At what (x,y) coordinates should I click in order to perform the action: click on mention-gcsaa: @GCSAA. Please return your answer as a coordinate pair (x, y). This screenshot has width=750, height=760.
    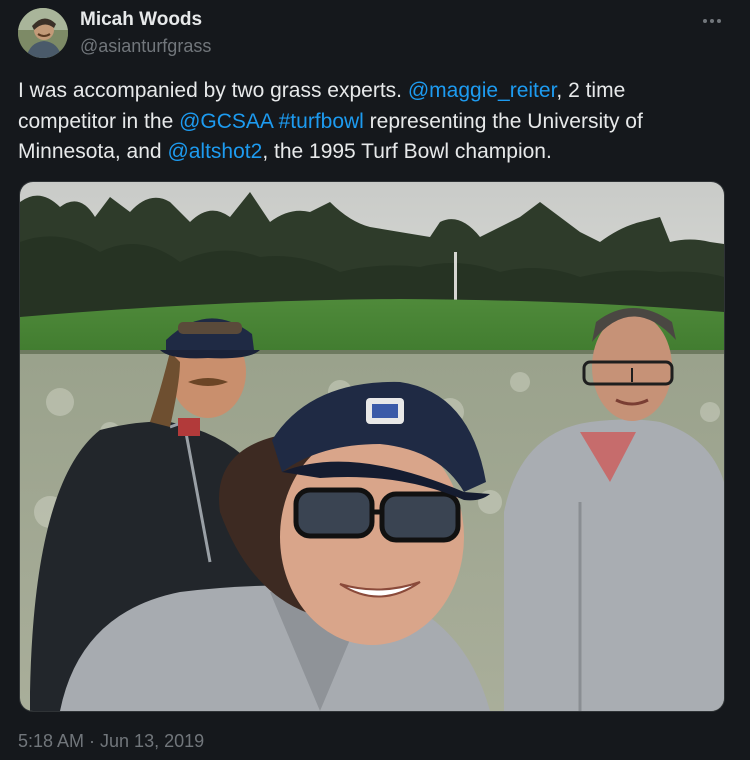
    Looking at the image, I should click on (226, 121).